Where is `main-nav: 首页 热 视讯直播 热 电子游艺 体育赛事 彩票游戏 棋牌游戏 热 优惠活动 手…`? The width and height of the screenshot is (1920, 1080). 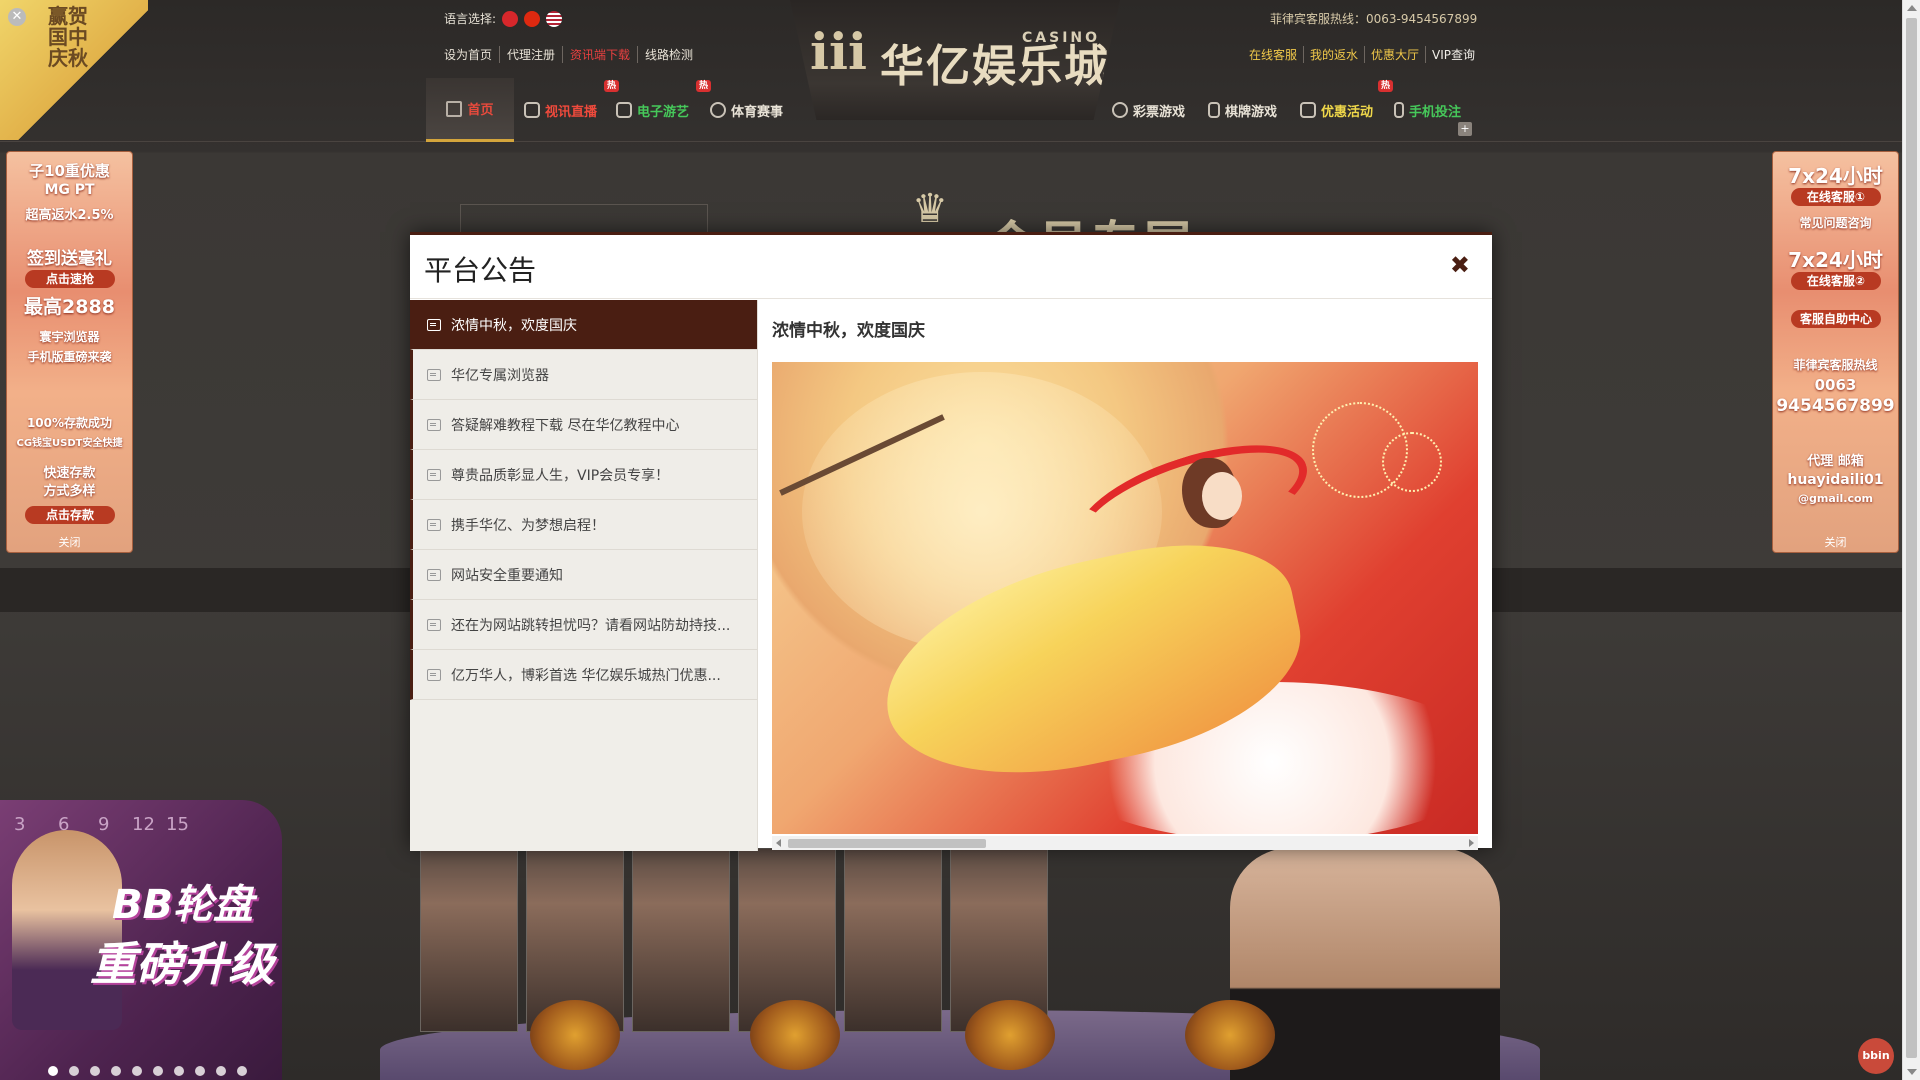
main-nav: 首页 热 视讯直播 热 电子游艺 体育赛事 彩票游戏 棋牌游戏 热 优惠活动 手… is located at coordinates (951, 110).